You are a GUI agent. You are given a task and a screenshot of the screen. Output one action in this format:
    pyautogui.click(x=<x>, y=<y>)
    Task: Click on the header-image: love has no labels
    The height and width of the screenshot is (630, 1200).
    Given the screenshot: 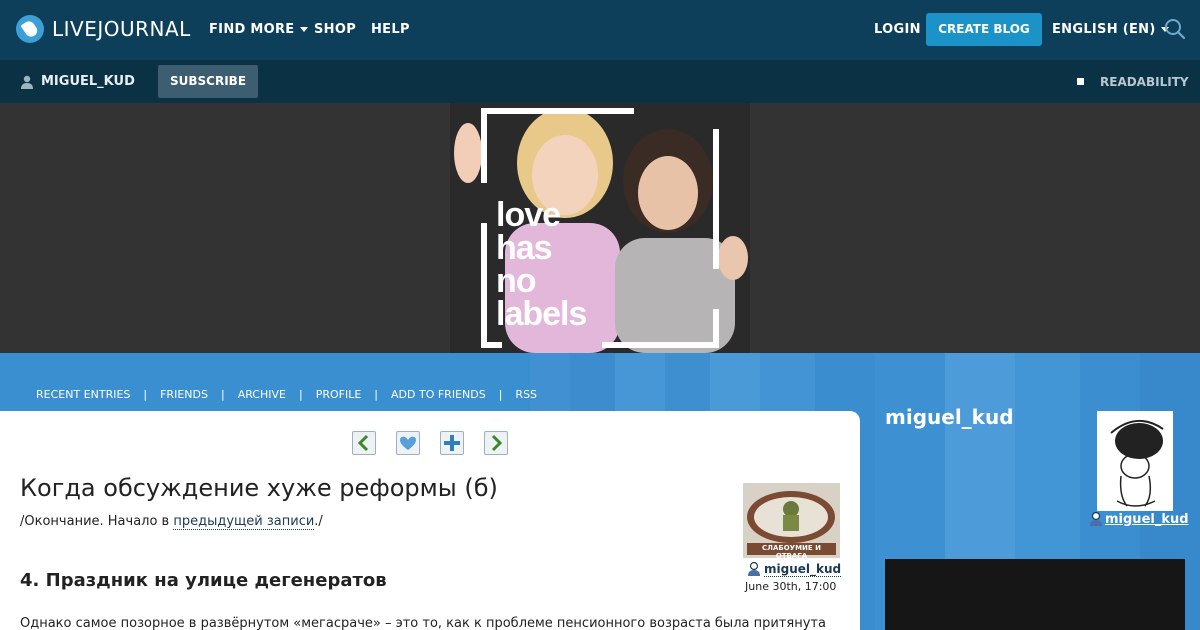 What is the action you would take?
    pyautogui.click(x=600, y=228)
    